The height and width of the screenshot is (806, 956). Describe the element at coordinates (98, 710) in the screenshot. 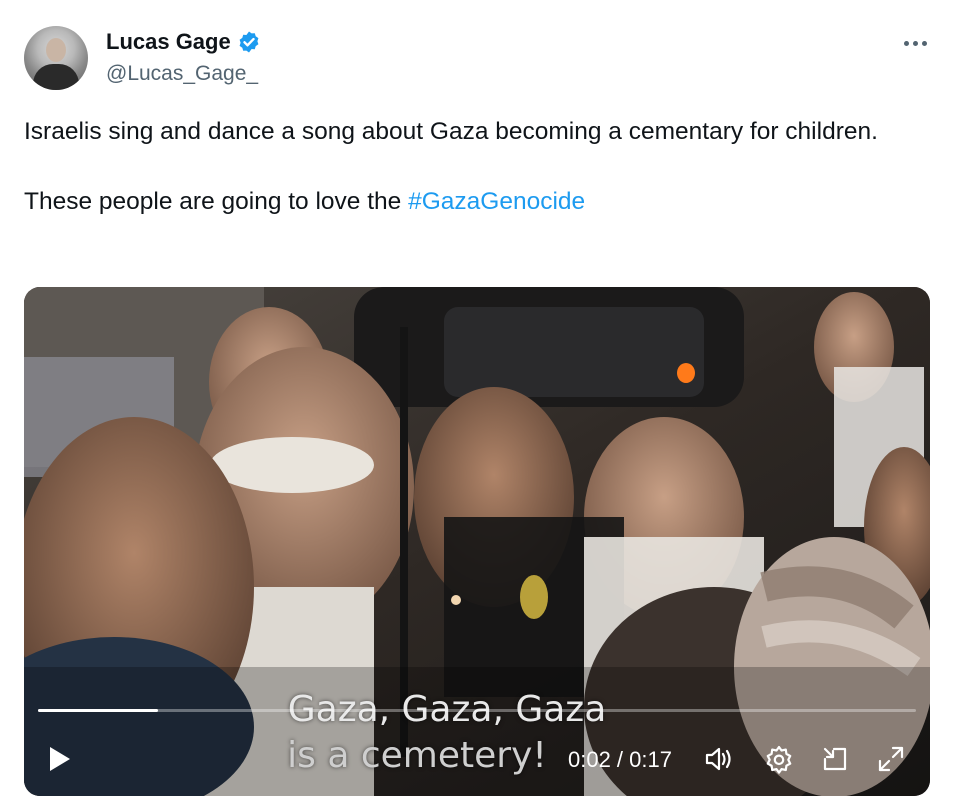

I see `progress-fill` at that location.